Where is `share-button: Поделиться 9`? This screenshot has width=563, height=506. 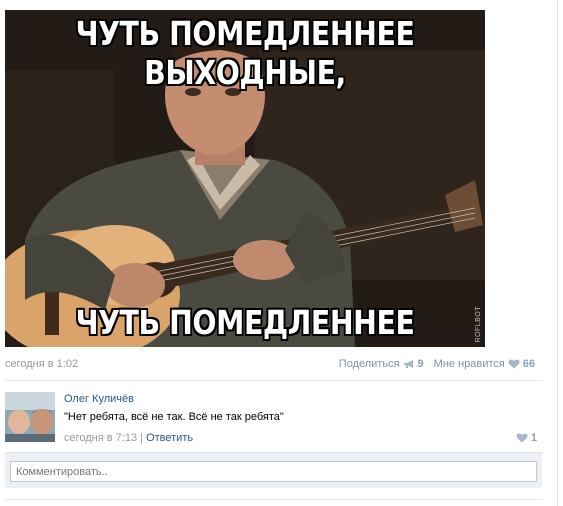
share-button: Поделиться 9 is located at coordinates (381, 364).